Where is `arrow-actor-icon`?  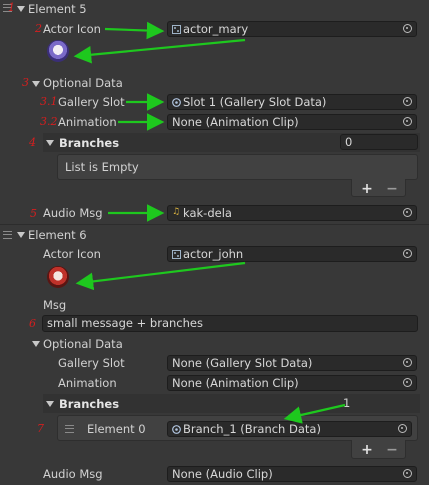
arrow-actor-icon is located at coordinates (134, 30).